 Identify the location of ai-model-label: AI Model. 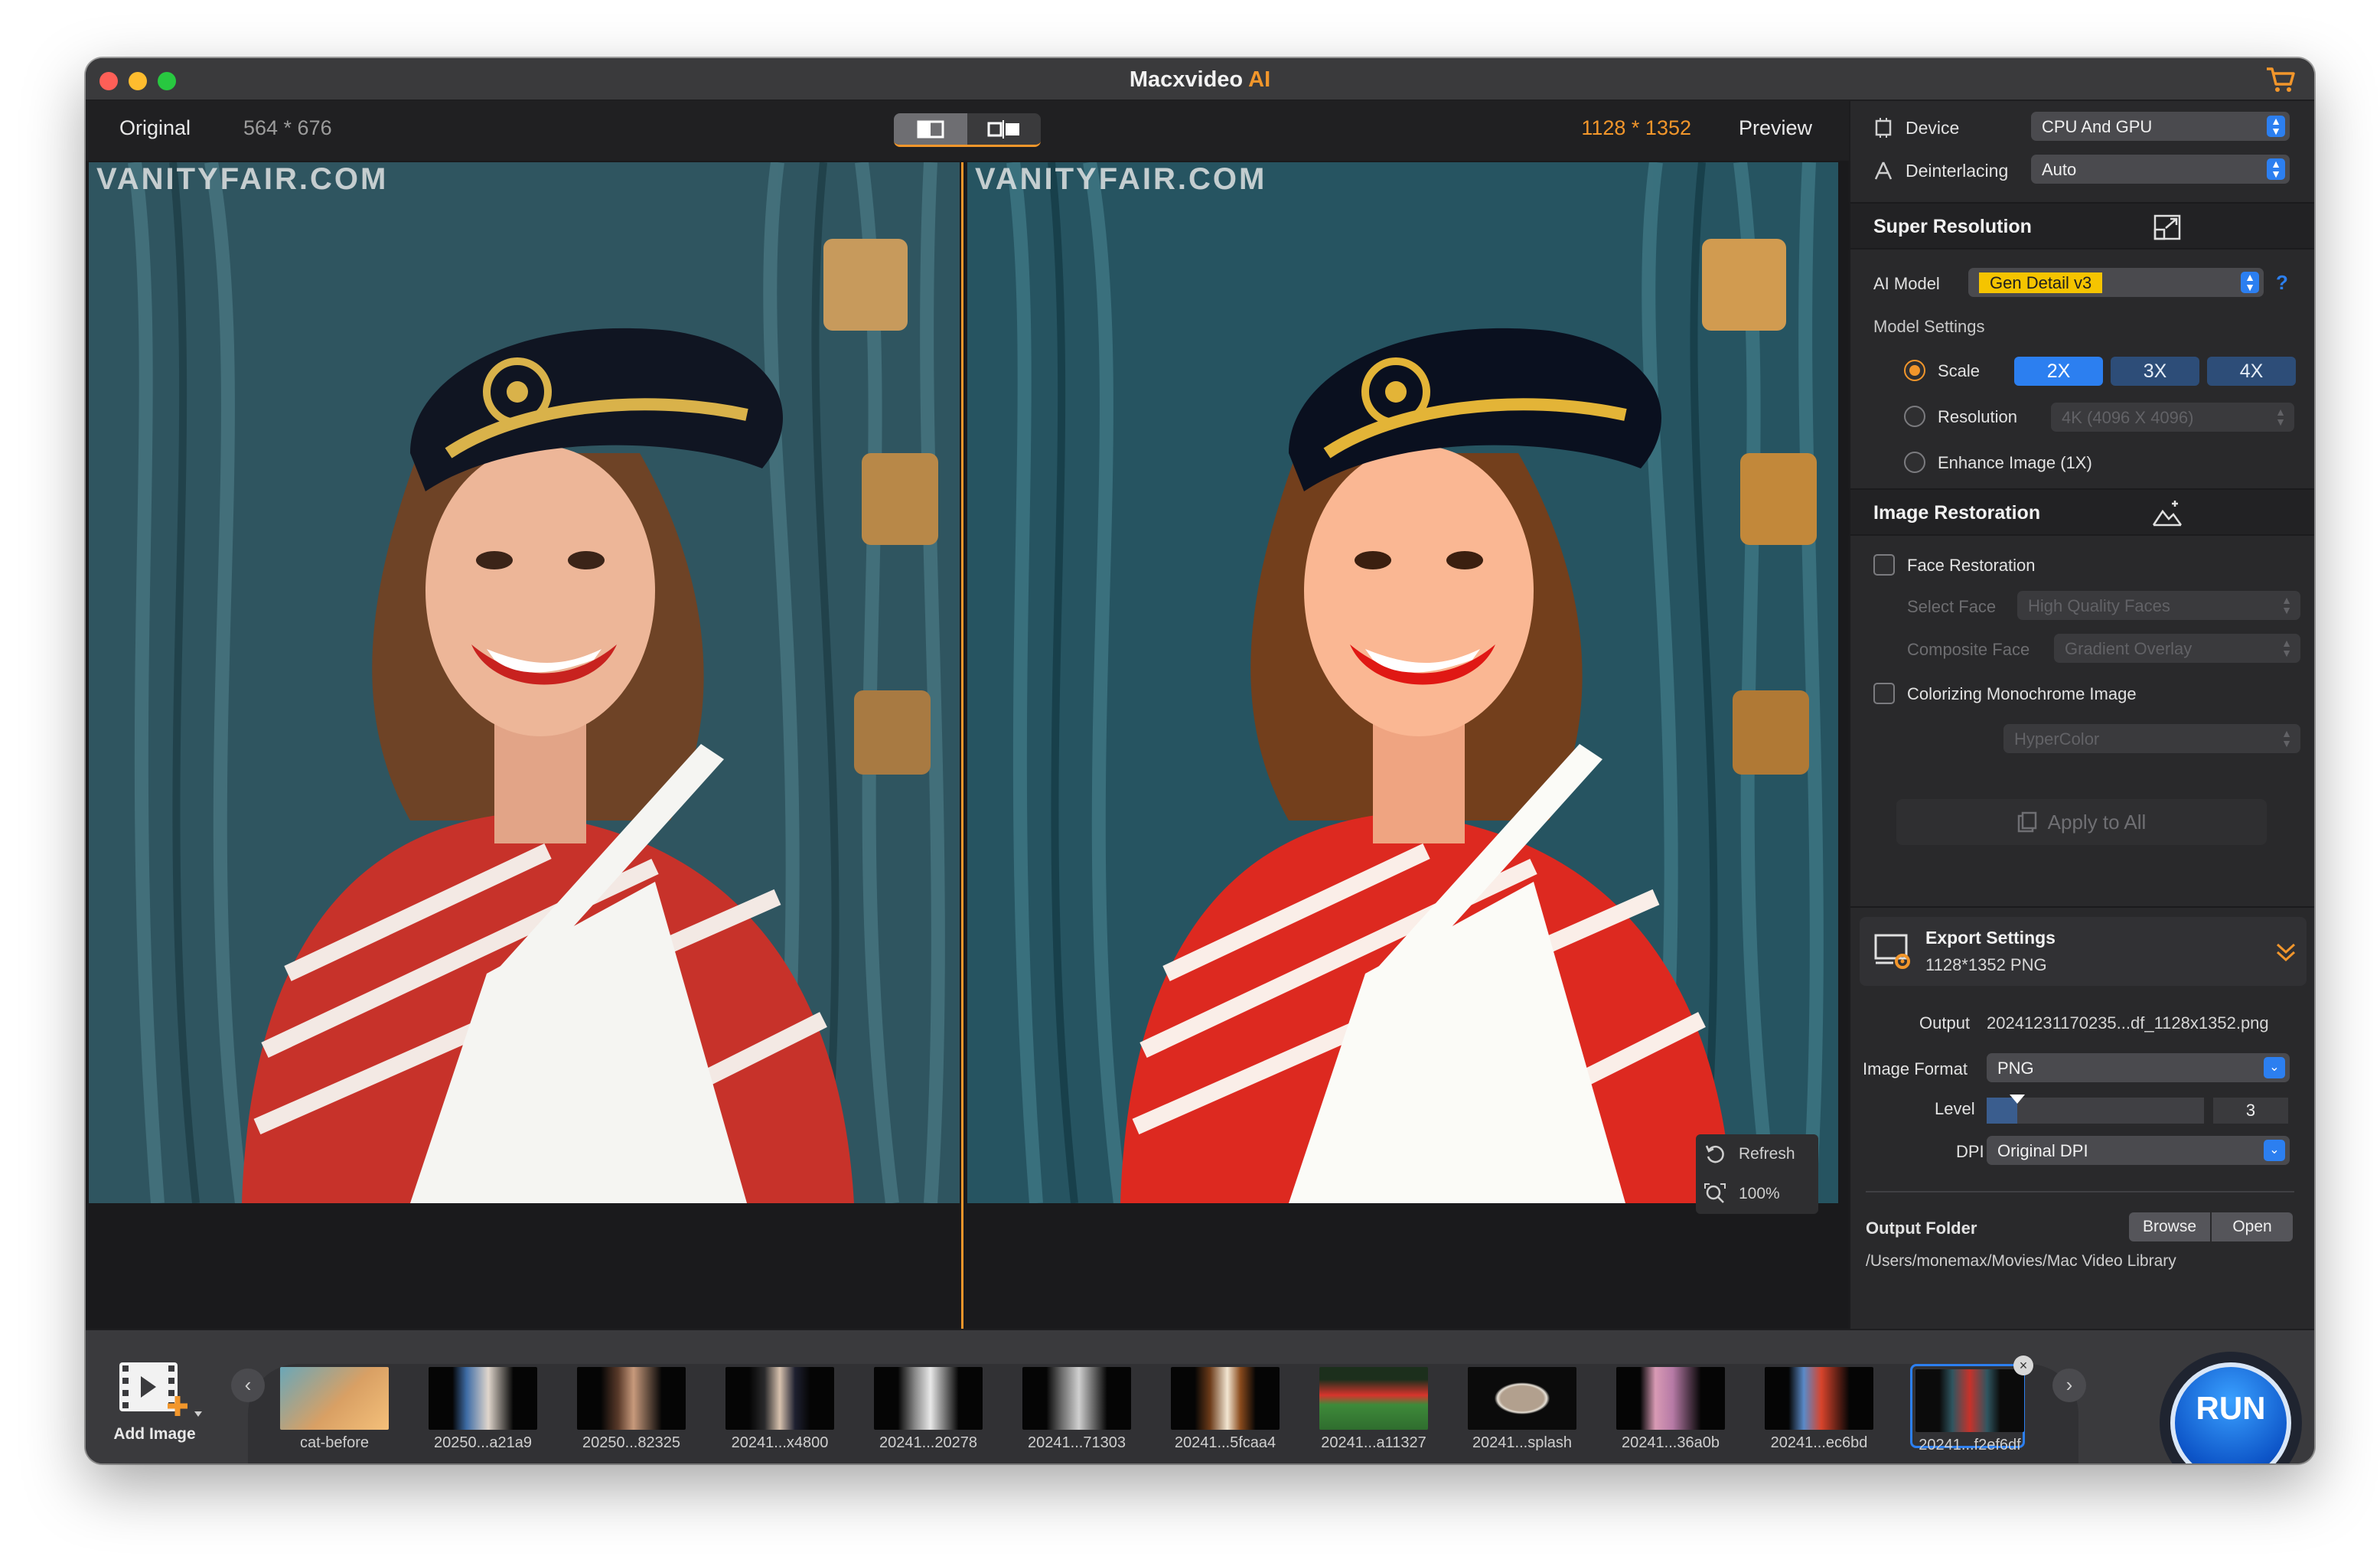
(1906, 283).